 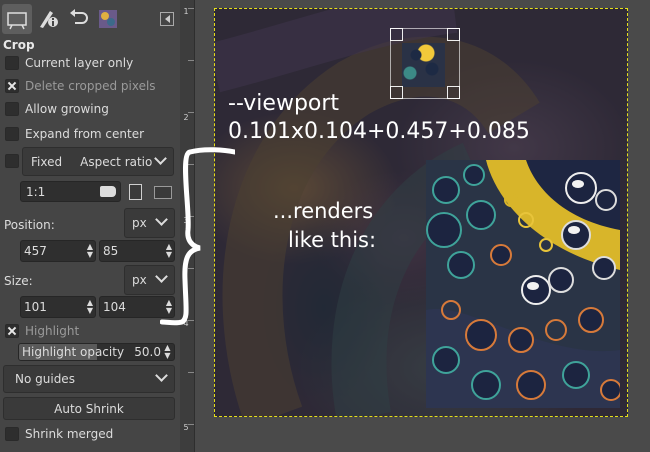 I want to click on delete-cropped-pixels-option: Delete cropped pixels, so click(x=80, y=86).